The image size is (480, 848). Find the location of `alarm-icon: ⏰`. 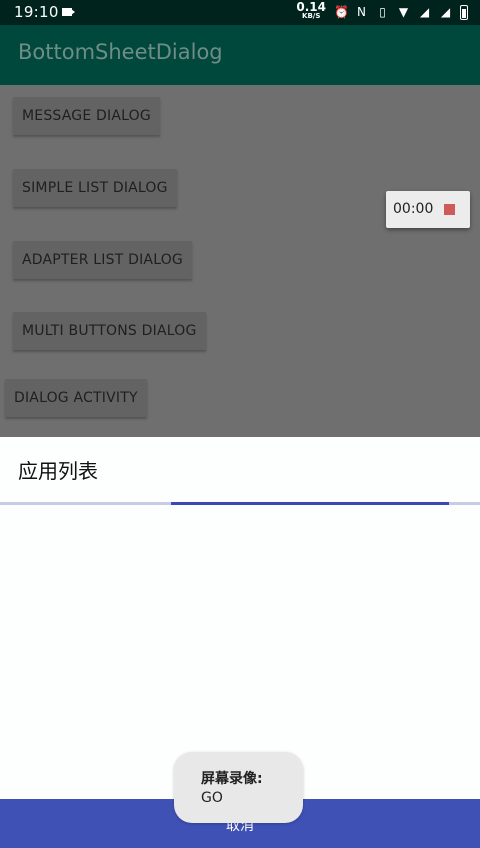

alarm-icon: ⏰ is located at coordinates (341, 11).